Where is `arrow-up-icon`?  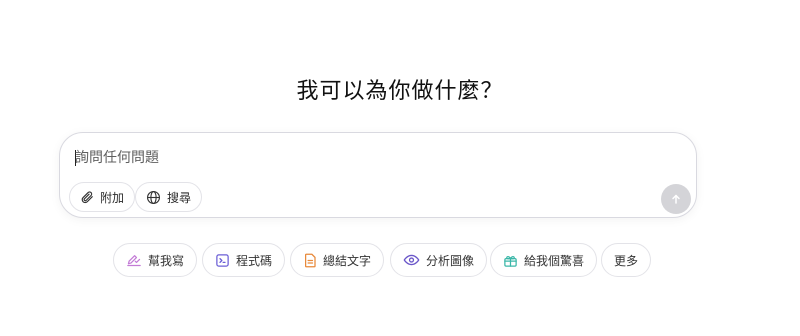
arrow-up-icon is located at coordinates (676, 199).